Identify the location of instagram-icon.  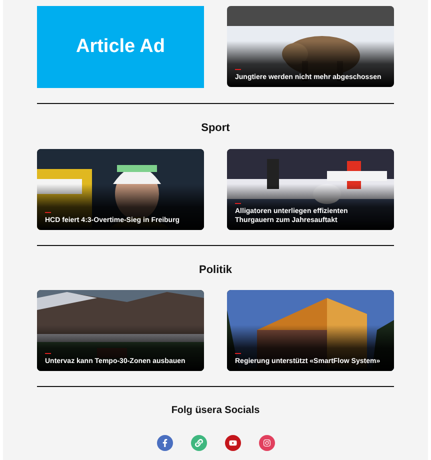
(266, 443).